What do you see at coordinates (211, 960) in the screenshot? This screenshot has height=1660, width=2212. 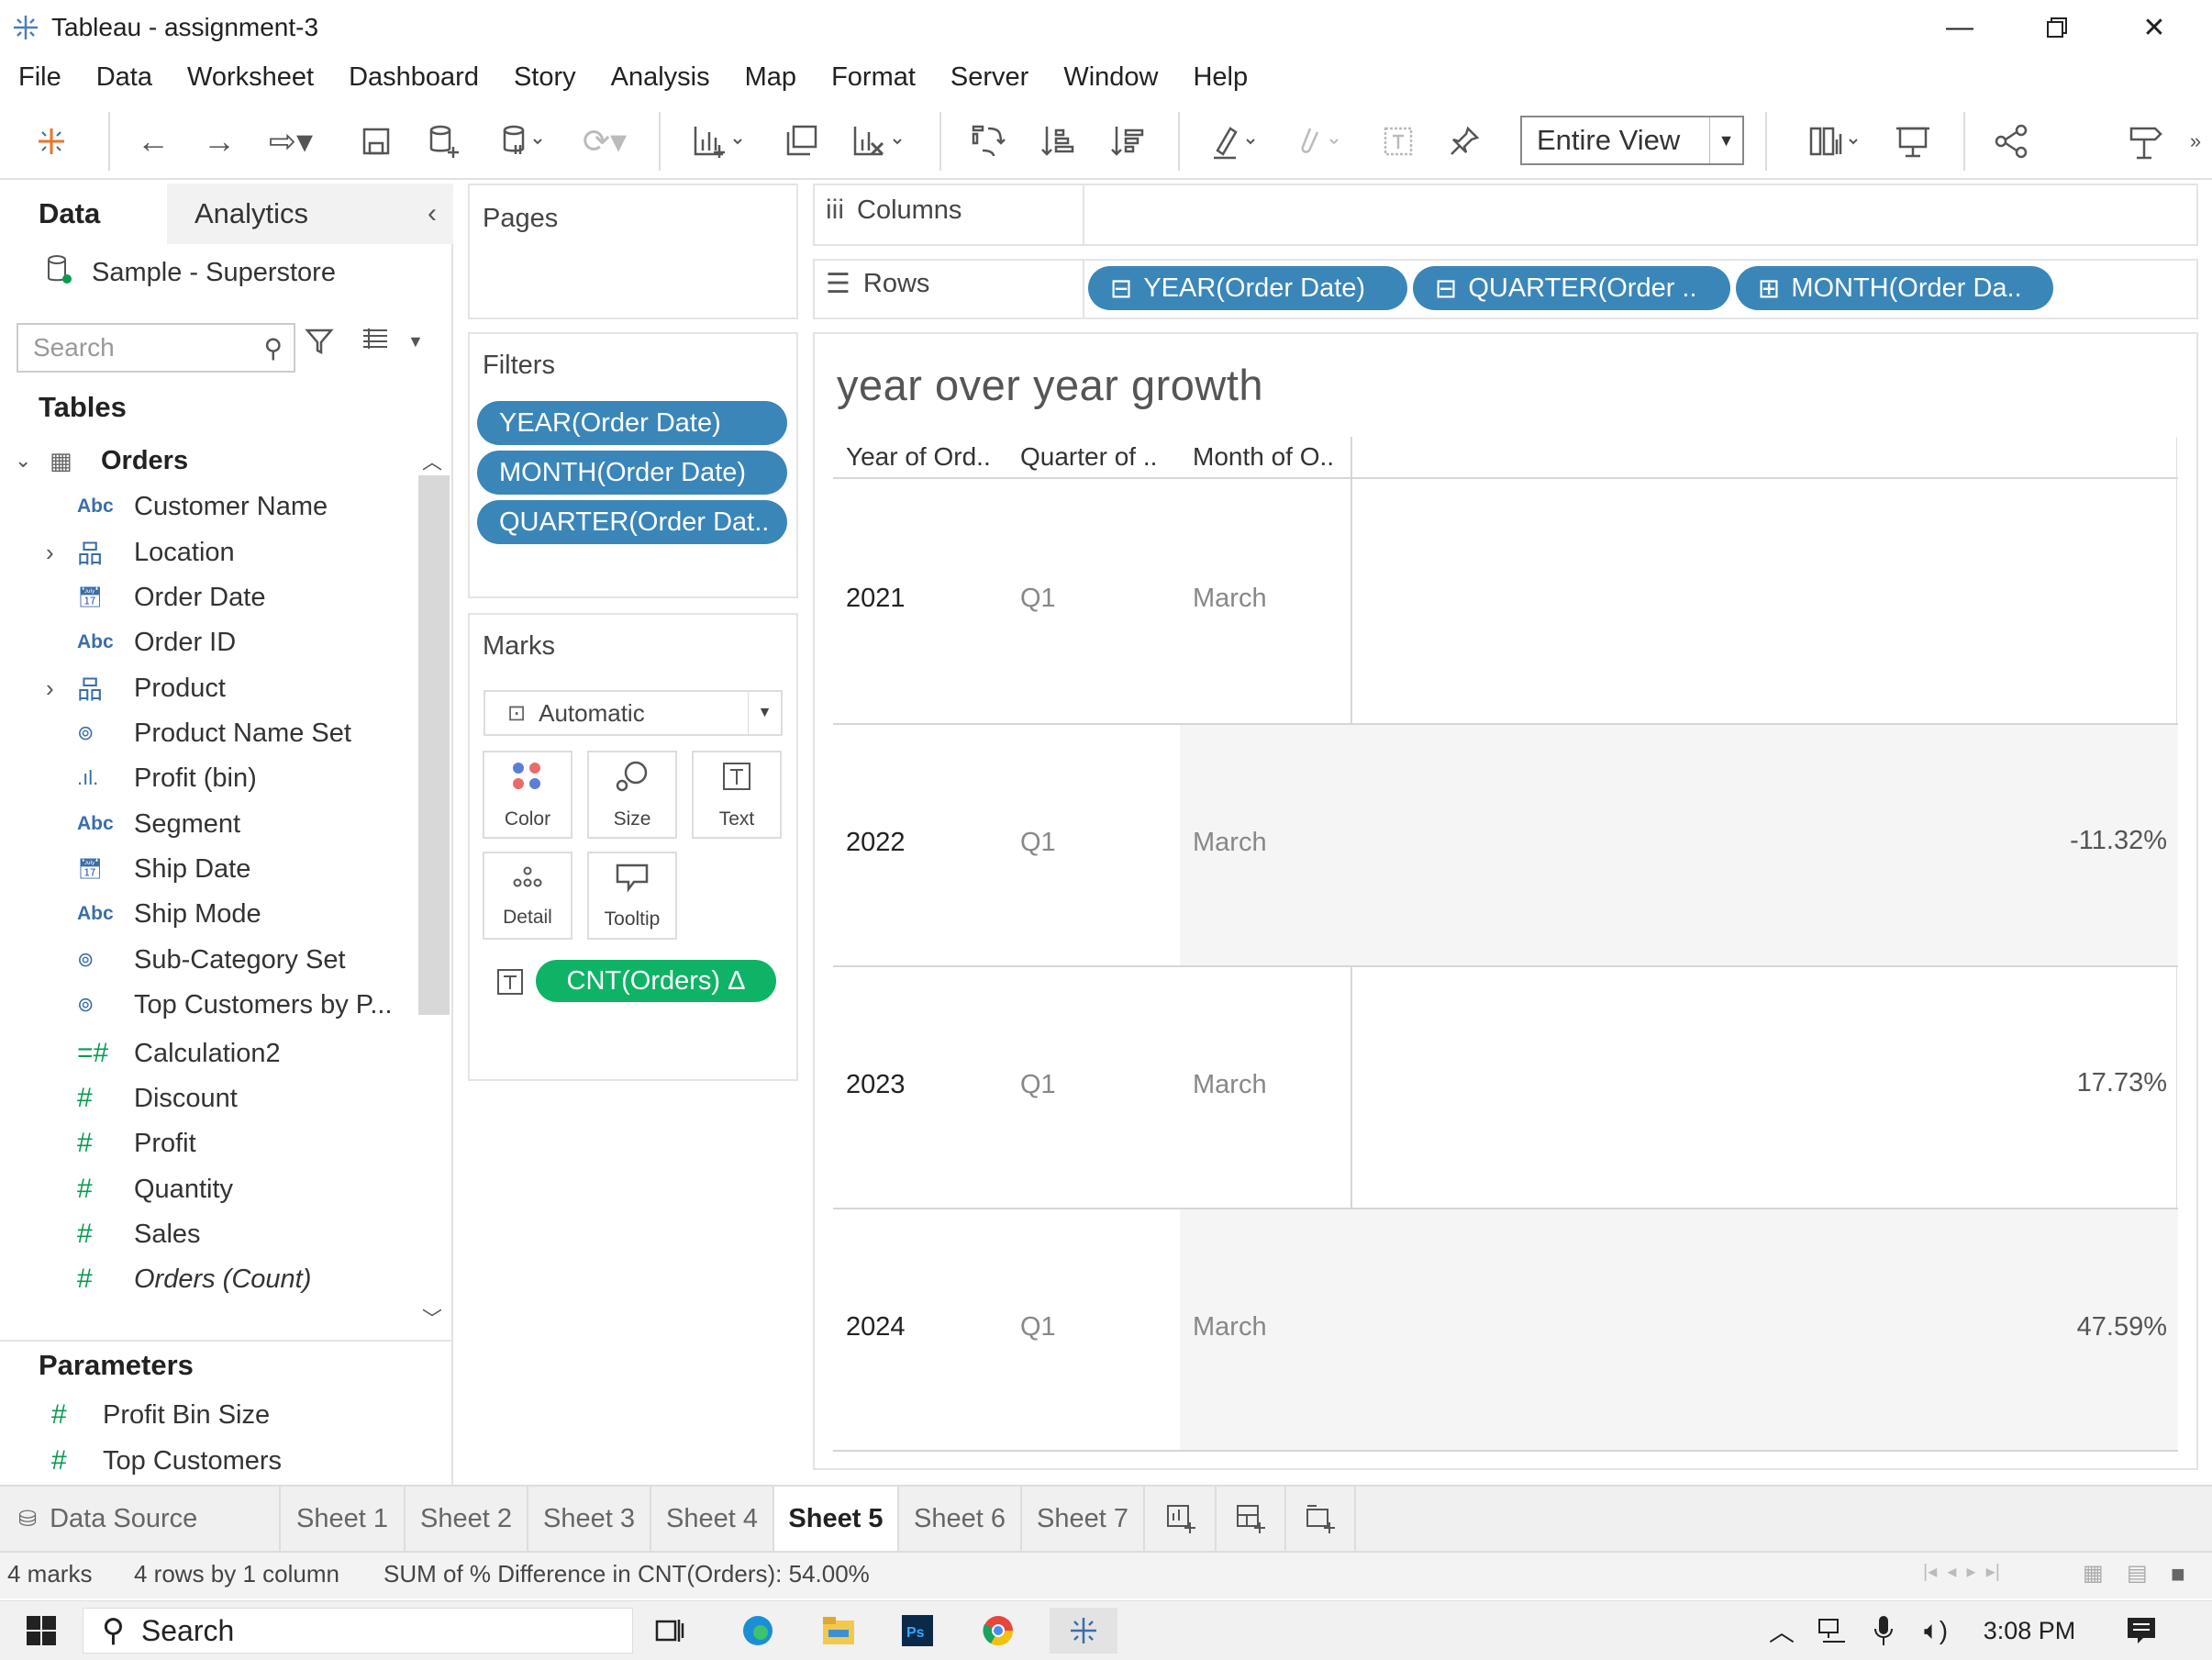 I see `field-sub-category-set: ⊚ Sub-Category Set` at bounding box center [211, 960].